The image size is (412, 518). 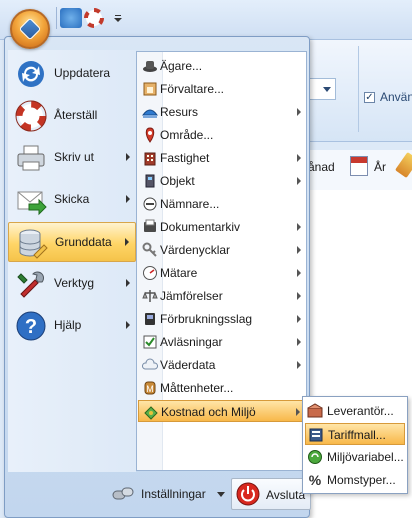 I want to click on application-orb-button, so click(x=30, y=29).